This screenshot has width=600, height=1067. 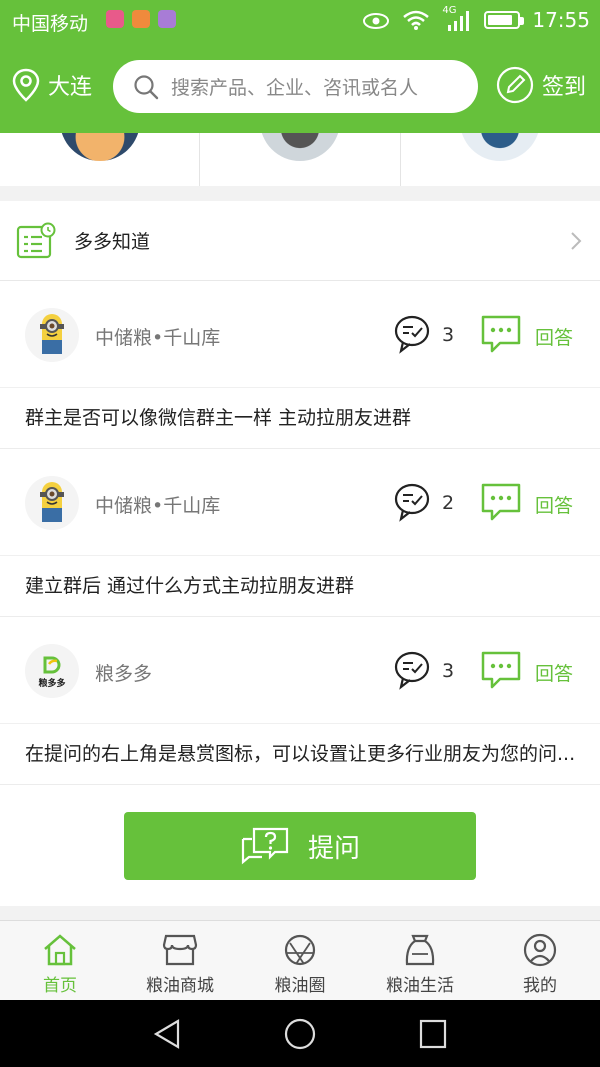 What do you see at coordinates (50, 24) in the screenshot?
I see `carrier-name: 中国移动` at bounding box center [50, 24].